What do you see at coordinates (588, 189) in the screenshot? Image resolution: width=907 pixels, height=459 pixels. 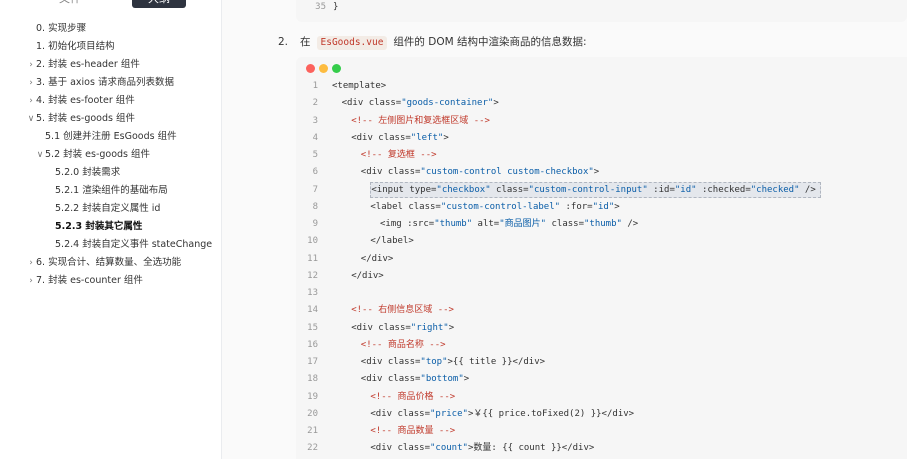 I see `code-string: "custom-control-input"` at bounding box center [588, 189].